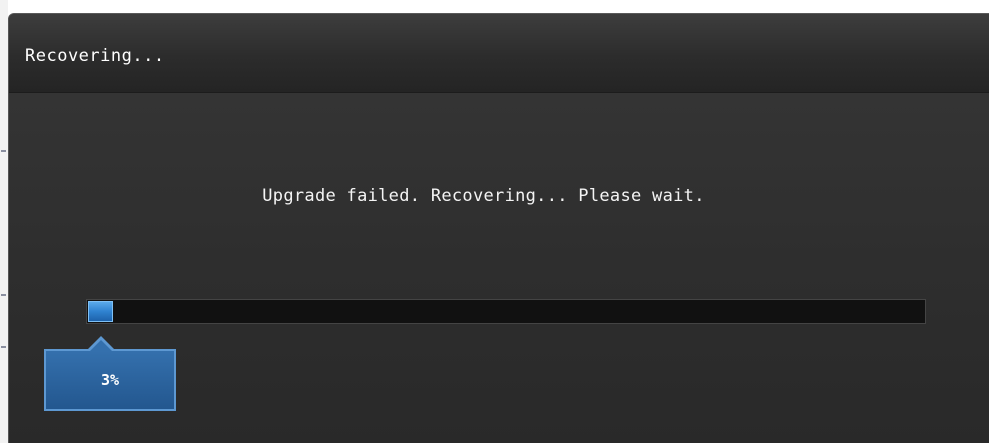 The height and width of the screenshot is (443, 989). I want to click on progress-tooltip: 3%, so click(110, 380).